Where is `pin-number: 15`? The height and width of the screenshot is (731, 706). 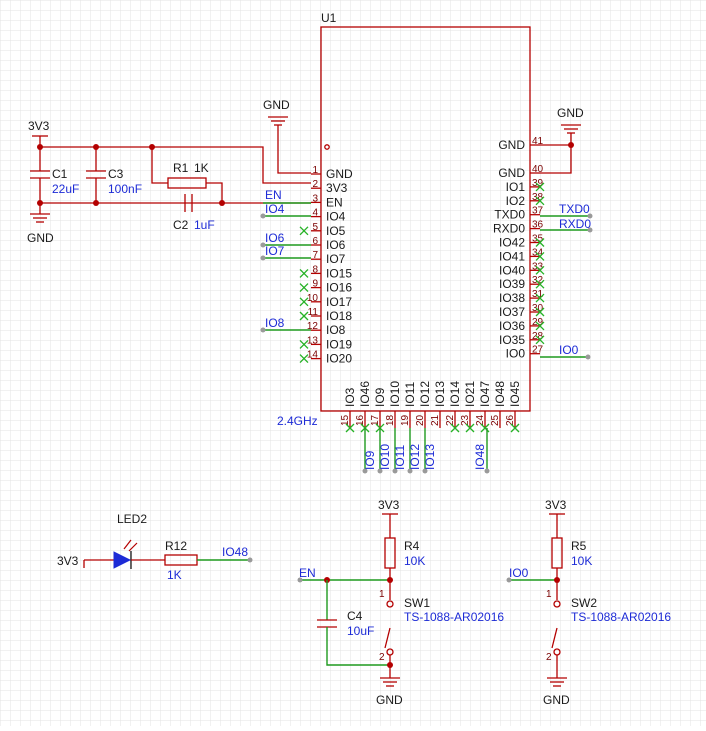
pin-number: 15 is located at coordinates (345, 420).